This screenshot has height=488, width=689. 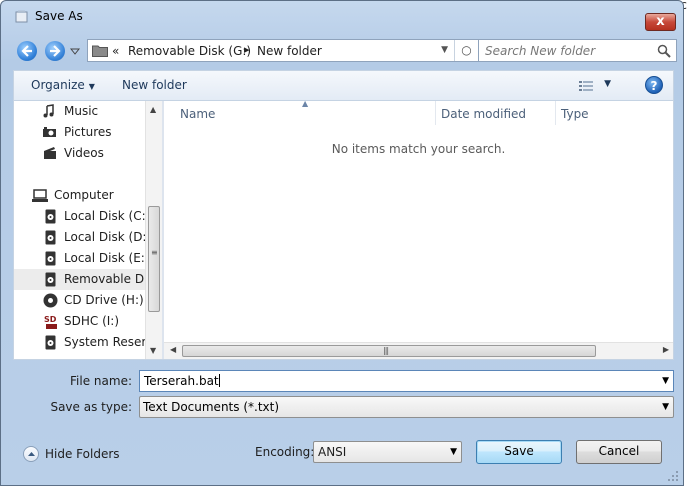 What do you see at coordinates (418, 149) in the screenshot?
I see `empty-folder-message: No items match your search.` at bounding box center [418, 149].